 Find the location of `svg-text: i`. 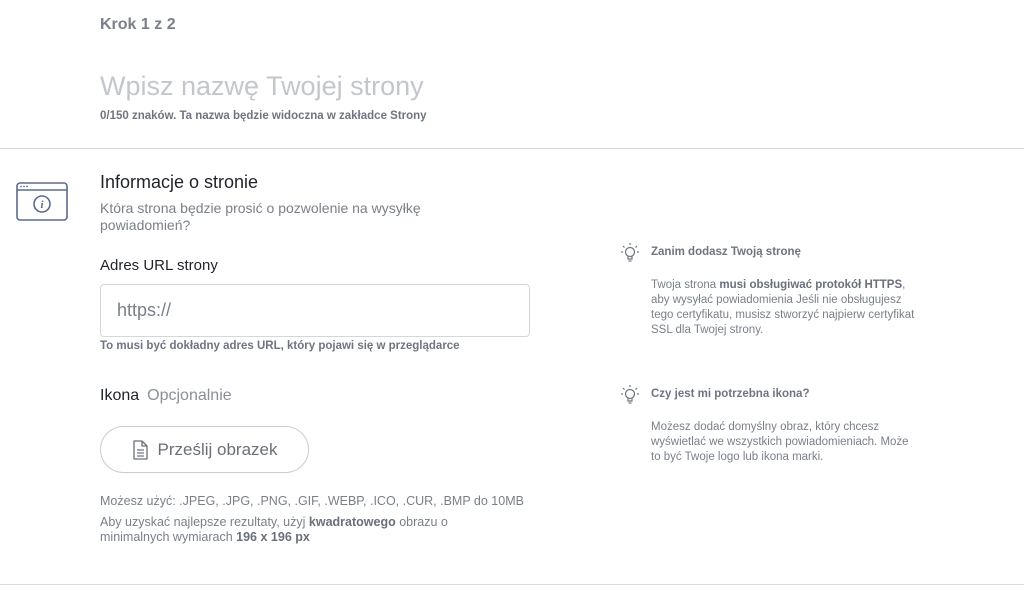

svg-text: i is located at coordinates (42, 205).